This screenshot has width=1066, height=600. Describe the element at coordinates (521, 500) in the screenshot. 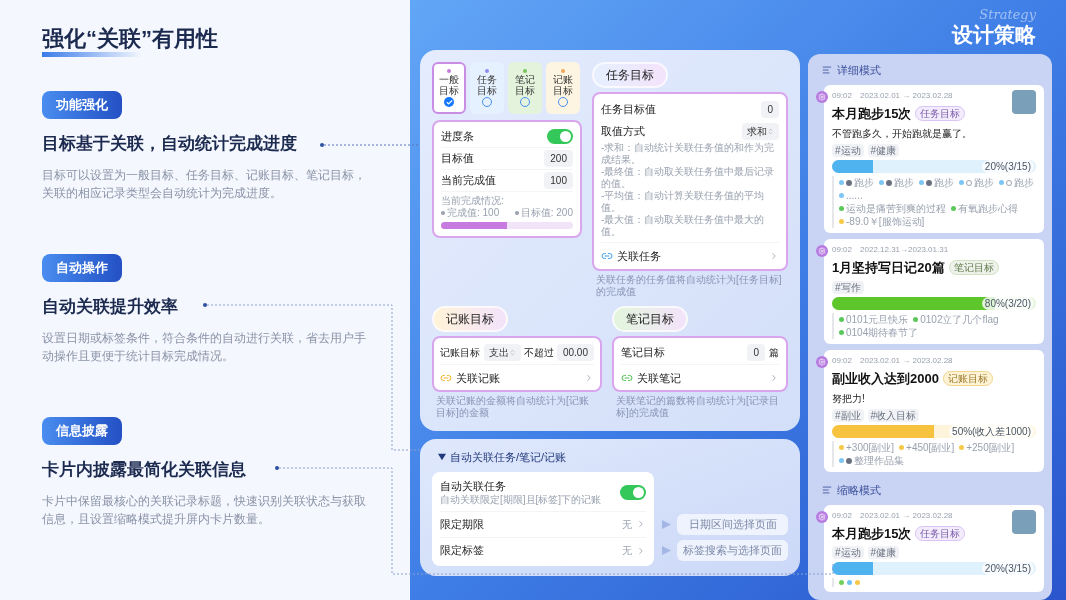

I see `setting-hint: 自动关联限定[期限]且[标签]下的记账` at that location.